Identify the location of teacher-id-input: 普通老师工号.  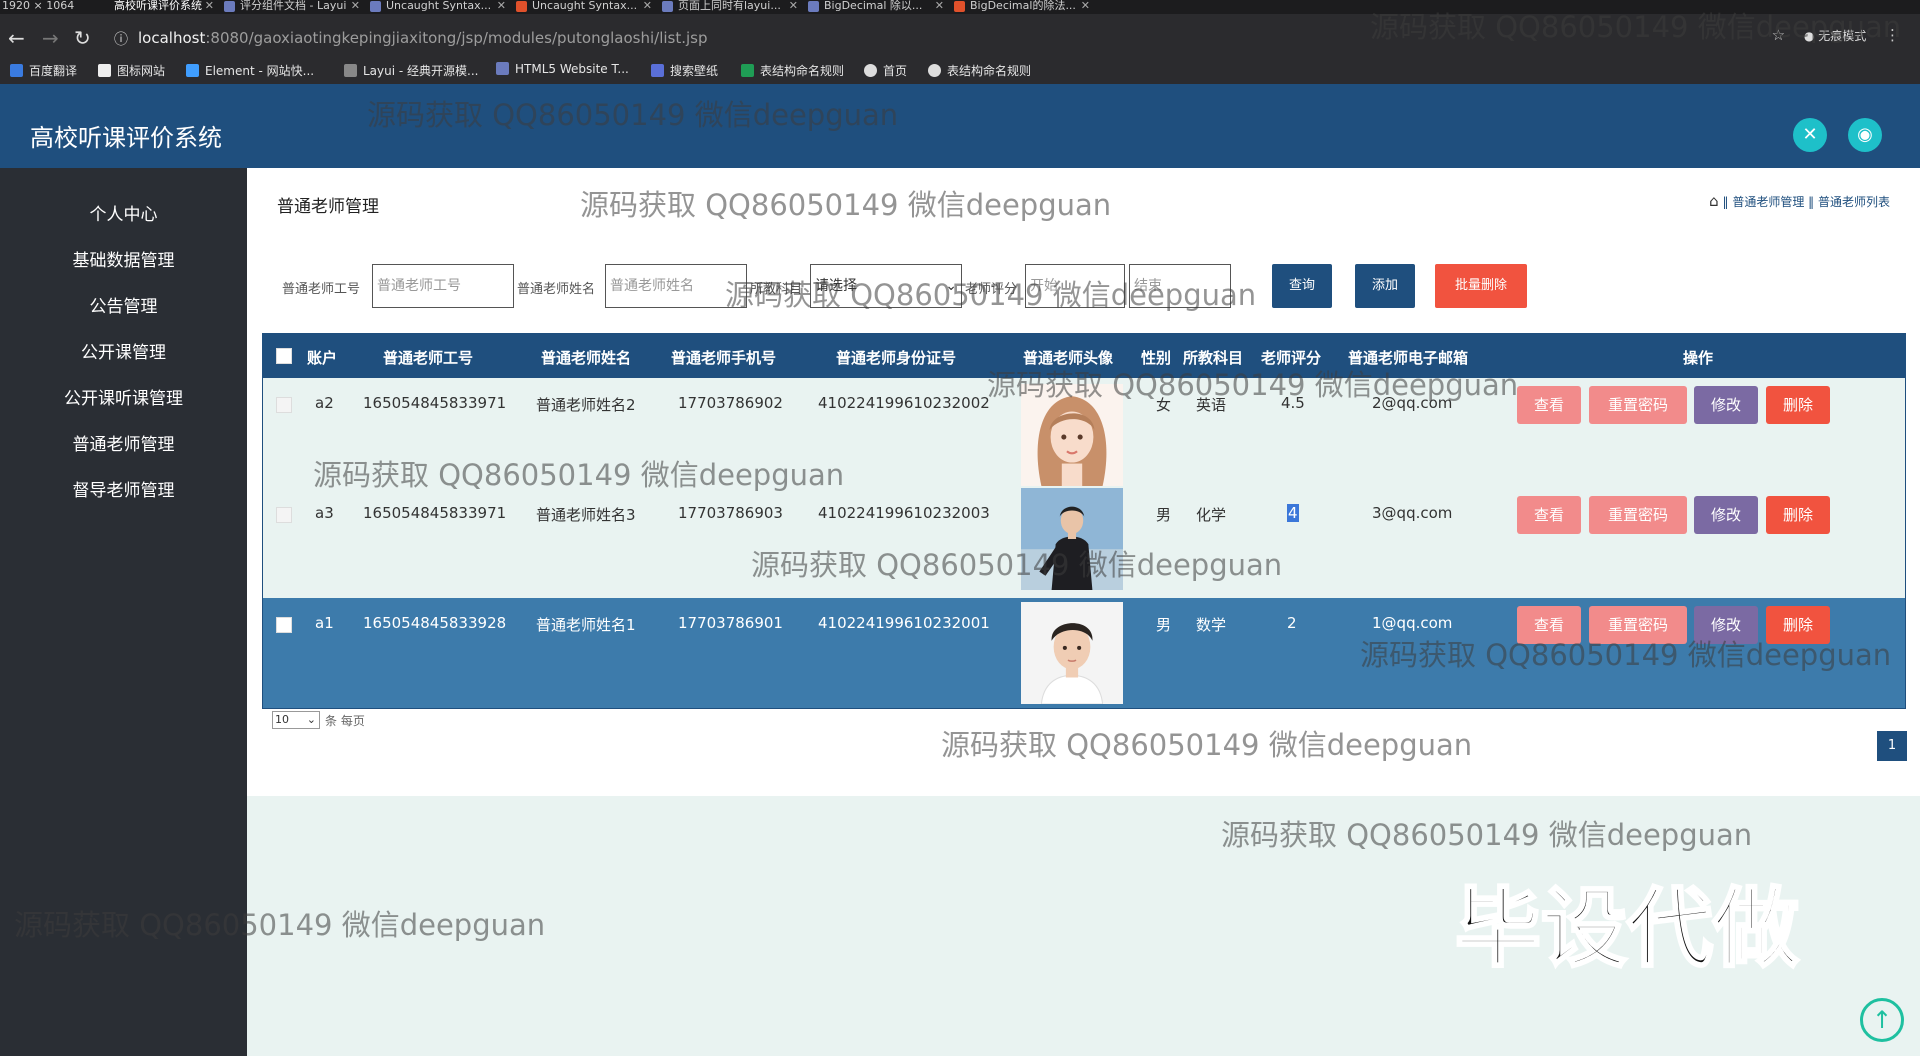
(443, 286).